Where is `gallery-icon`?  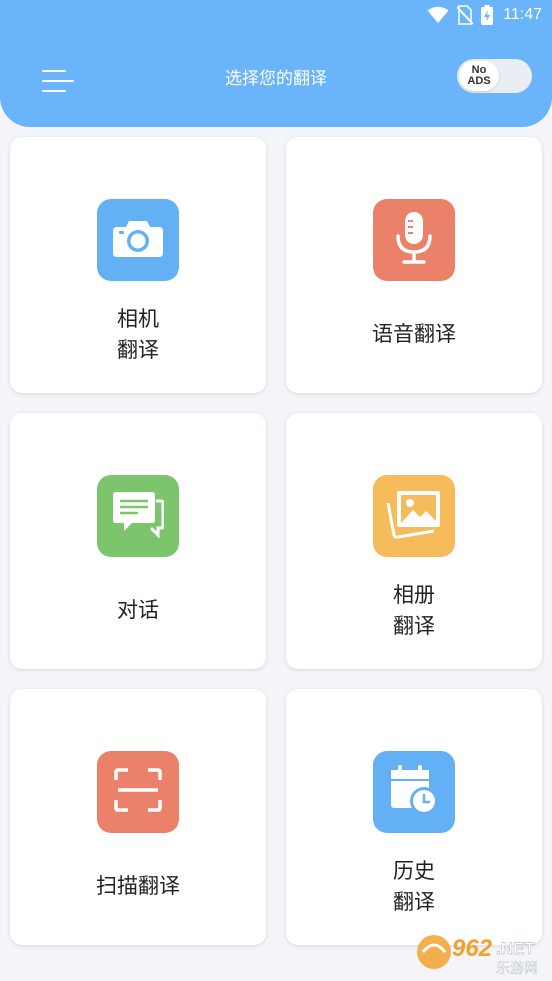
gallery-icon is located at coordinates (414, 516).